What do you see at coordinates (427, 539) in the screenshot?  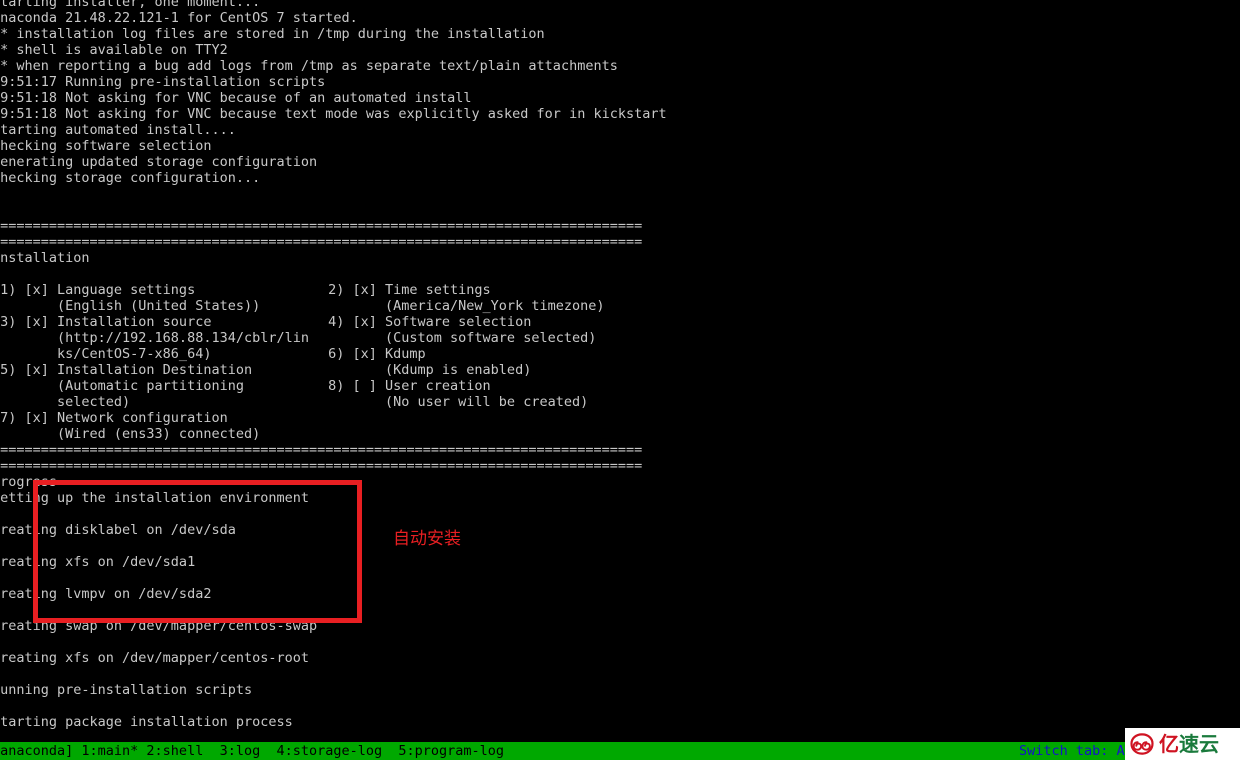 I see `annotation-label: 自动安装` at bounding box center [427, 539].